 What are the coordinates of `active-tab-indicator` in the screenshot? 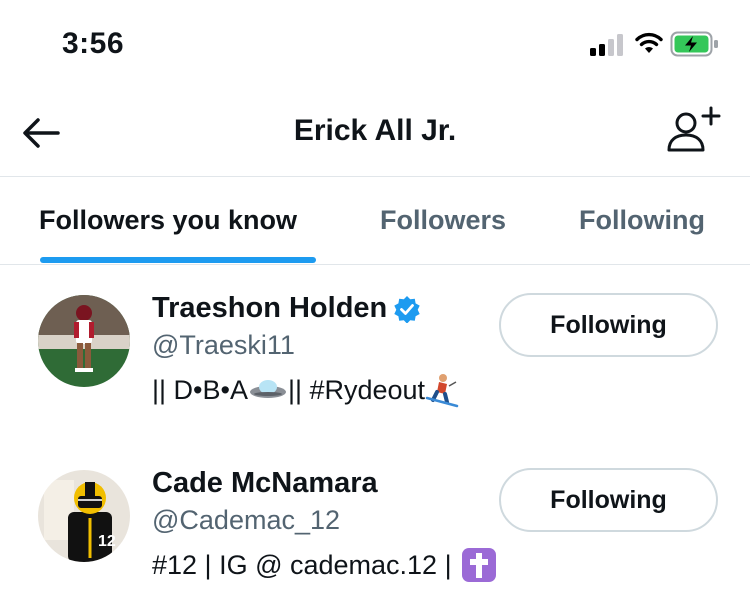 It's located at (178, 260).